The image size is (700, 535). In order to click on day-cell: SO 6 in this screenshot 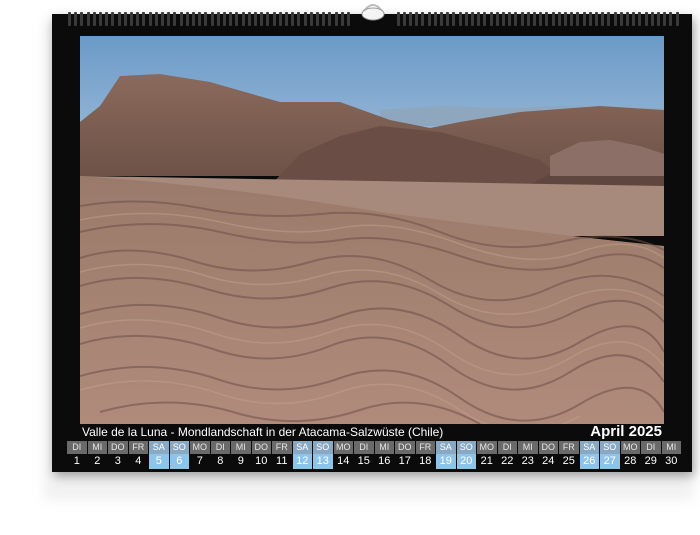, I will do `click(179, 455)`.